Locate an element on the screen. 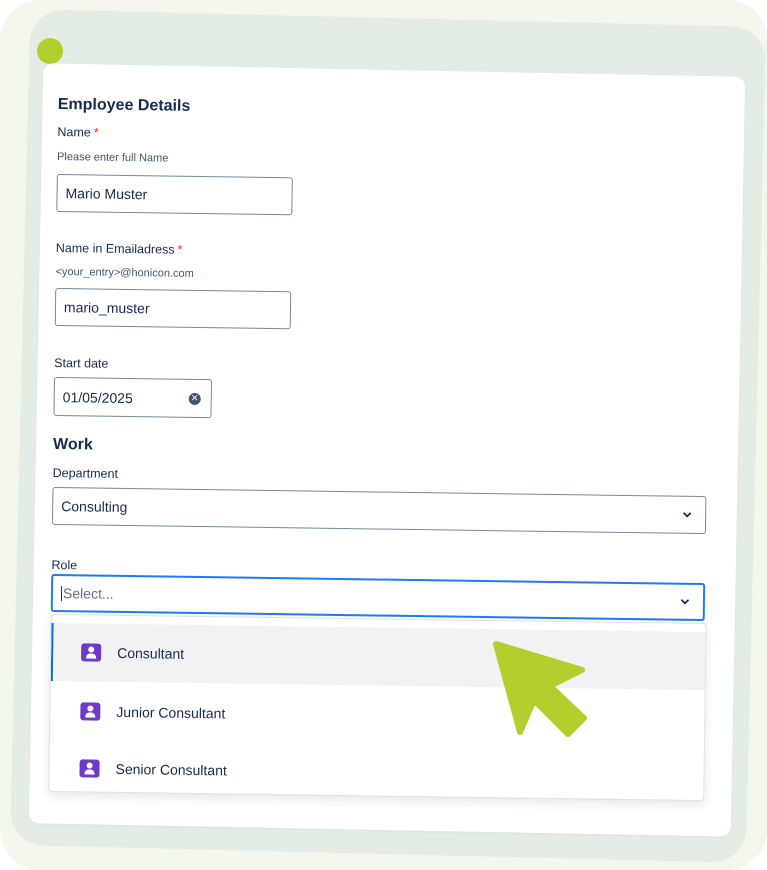 The height and width of the screenshot is (870, 767). section-title-employee: Employee Details is located at coordinates (124, 105).